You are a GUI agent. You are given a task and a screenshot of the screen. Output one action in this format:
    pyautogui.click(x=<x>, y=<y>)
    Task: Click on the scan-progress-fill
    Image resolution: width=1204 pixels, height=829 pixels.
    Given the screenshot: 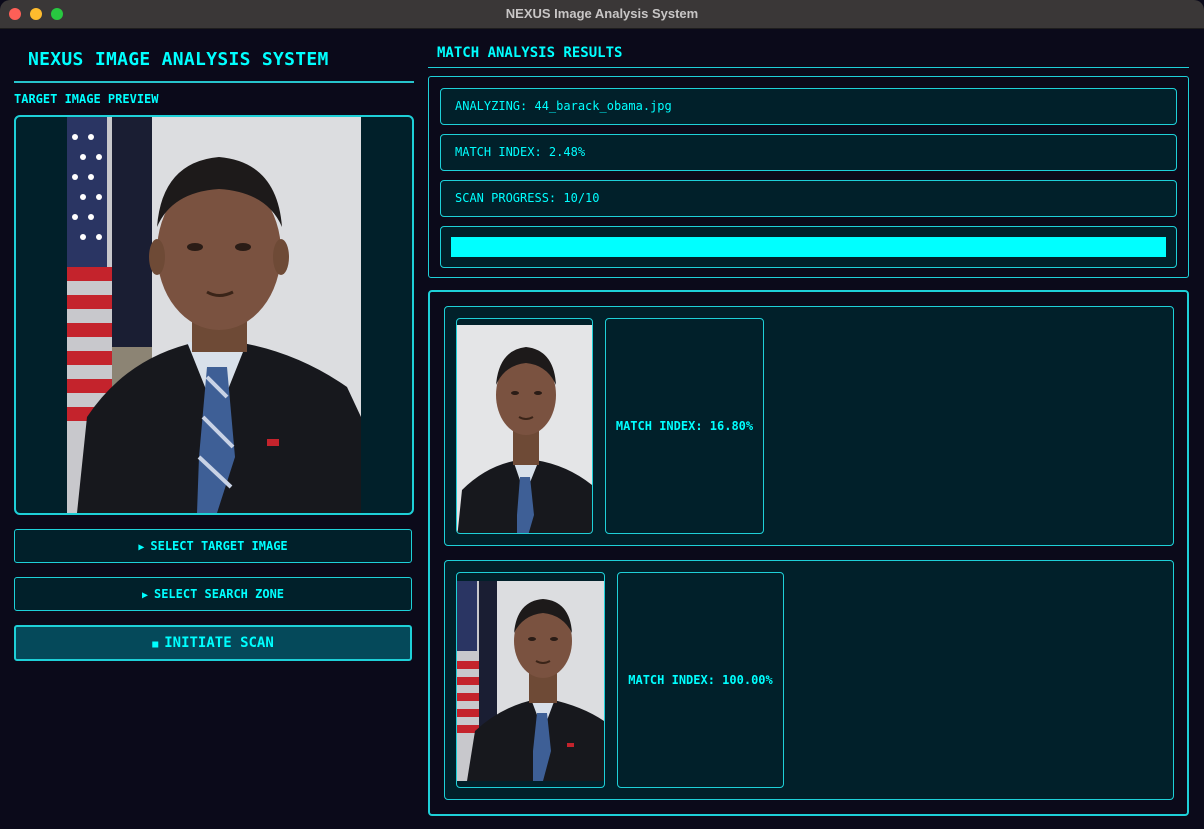 What is the action you would take?
    pyautogui.click(x=808, y=247)
    